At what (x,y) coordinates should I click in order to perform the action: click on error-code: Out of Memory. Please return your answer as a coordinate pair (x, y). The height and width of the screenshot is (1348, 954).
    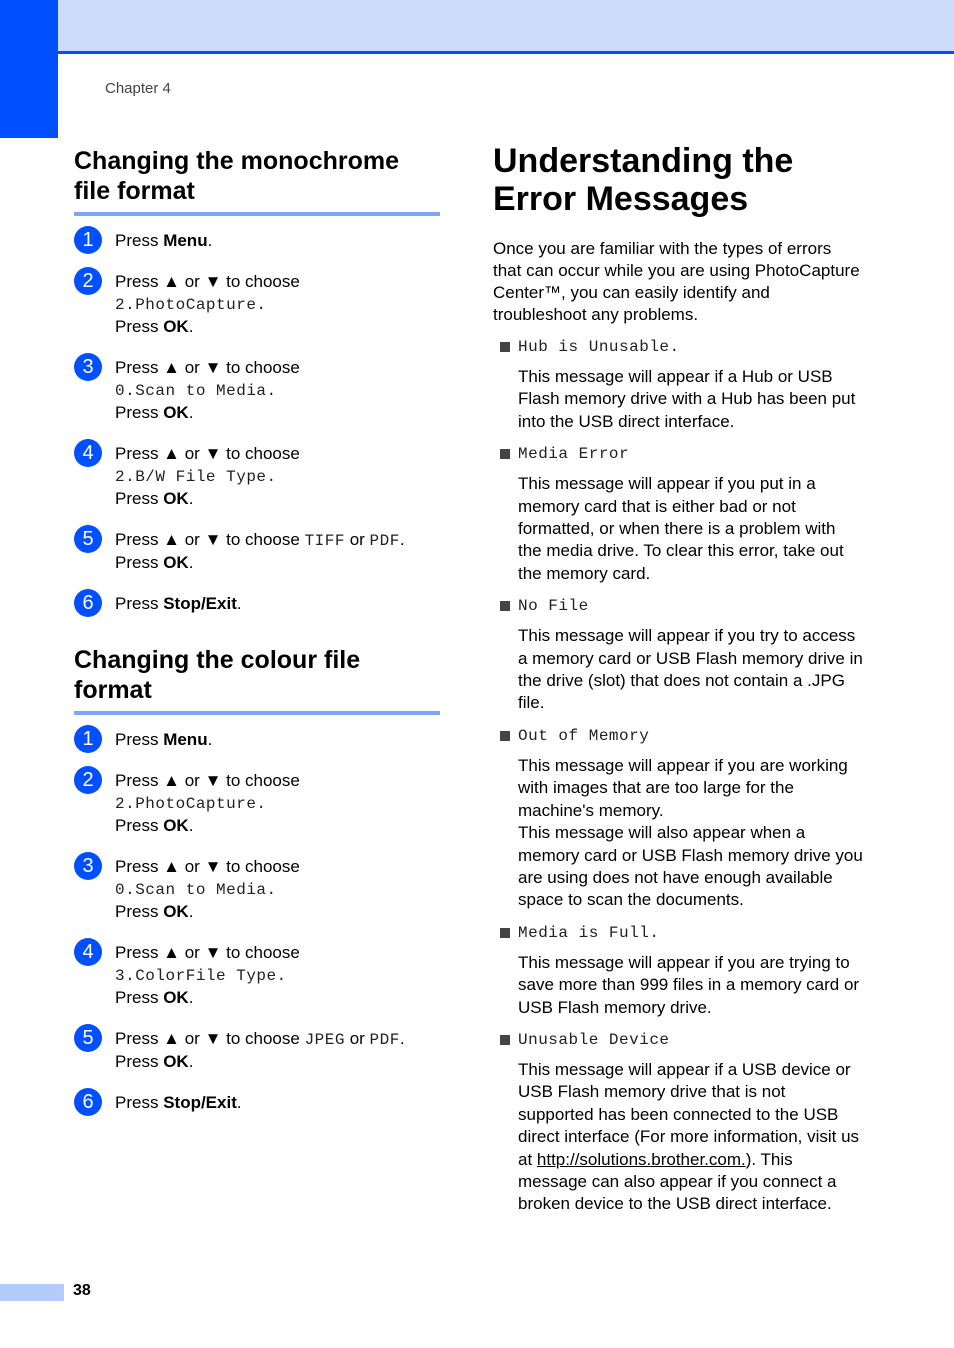
    Looking at the image, I should click on (584, 735).